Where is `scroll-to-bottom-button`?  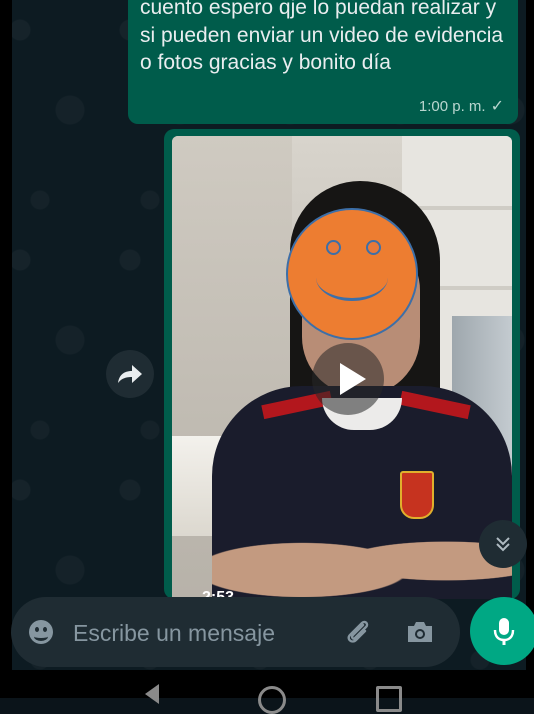 scroll-to-bottom-button is located at coordinates (503, 544).